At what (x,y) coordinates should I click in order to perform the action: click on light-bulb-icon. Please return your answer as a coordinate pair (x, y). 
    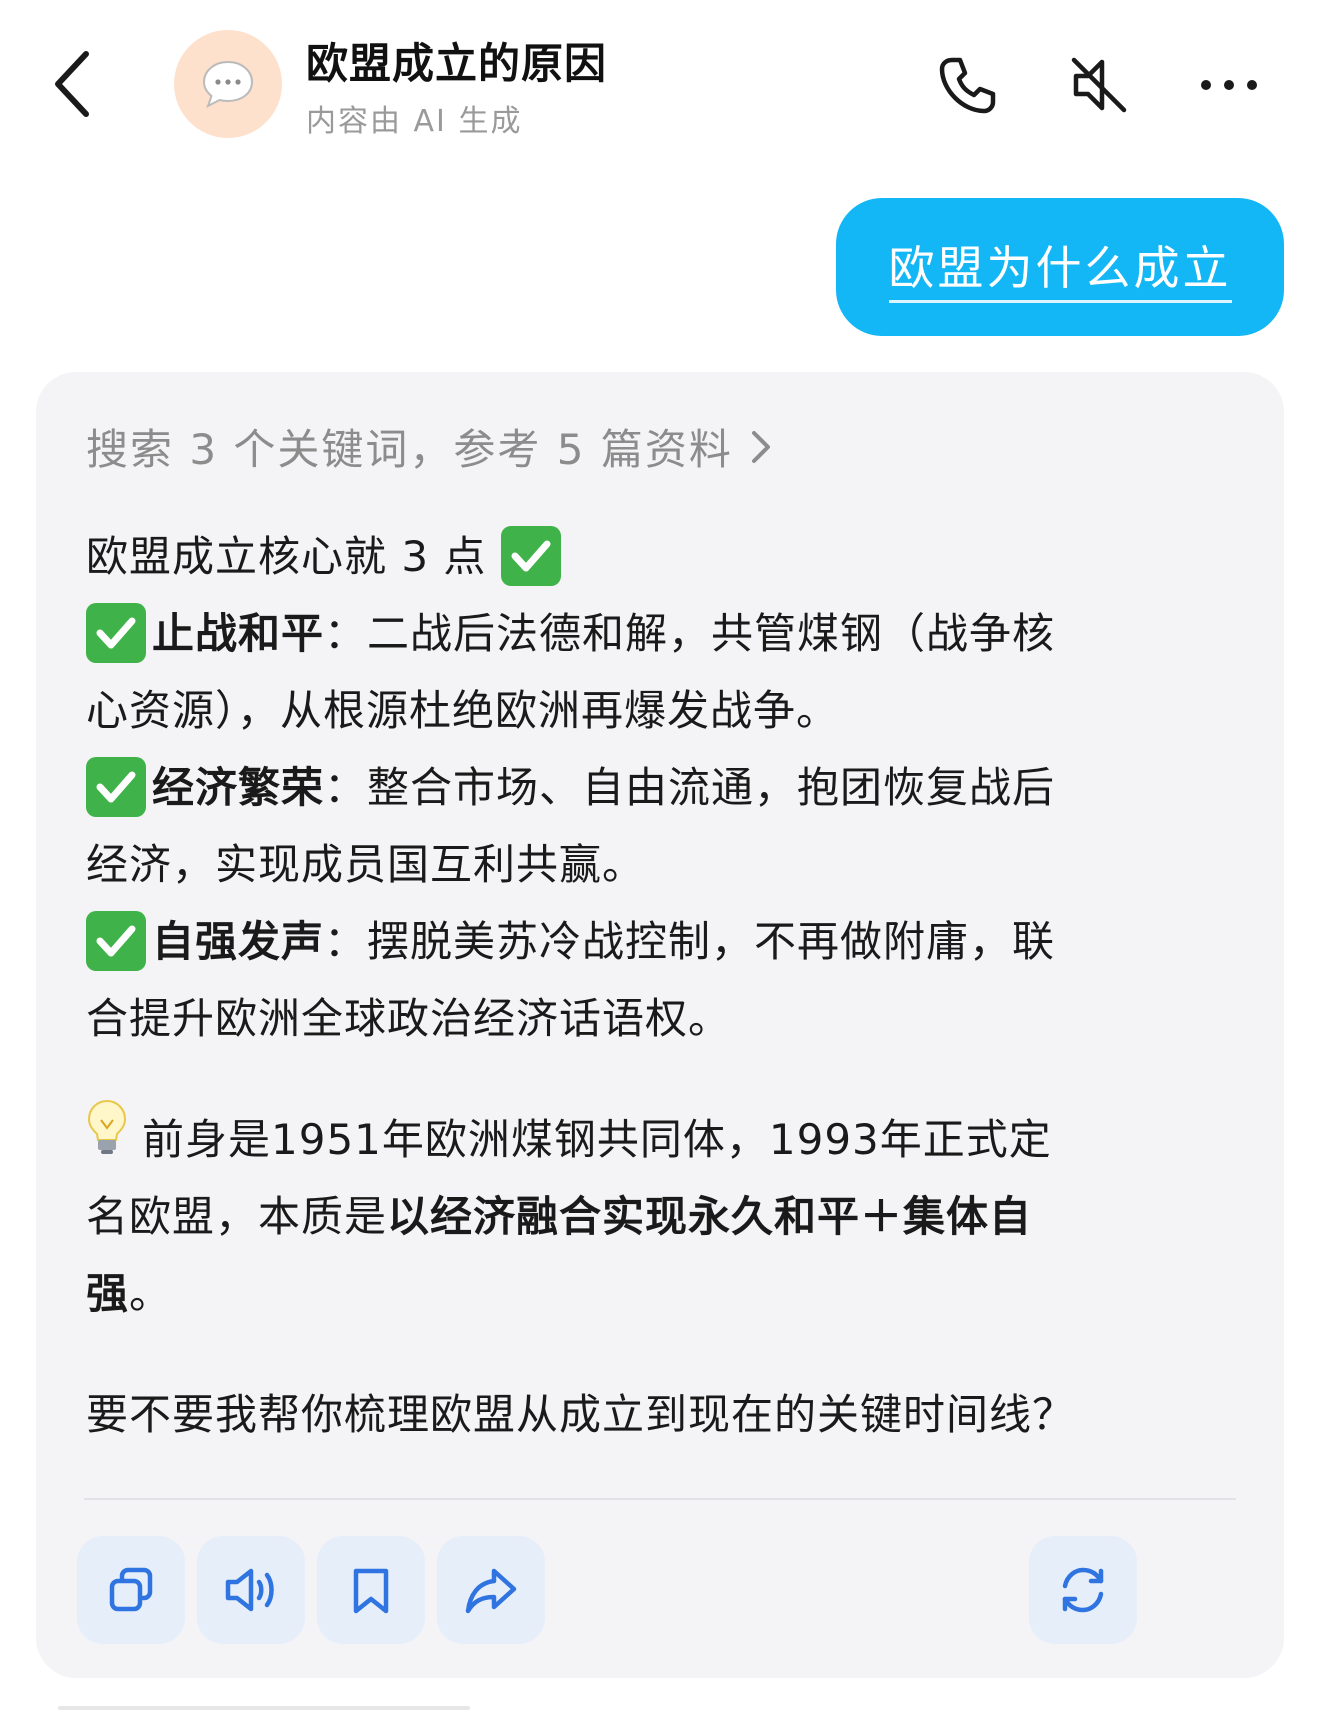
    Looking at the image, I should click on (107, 1139).